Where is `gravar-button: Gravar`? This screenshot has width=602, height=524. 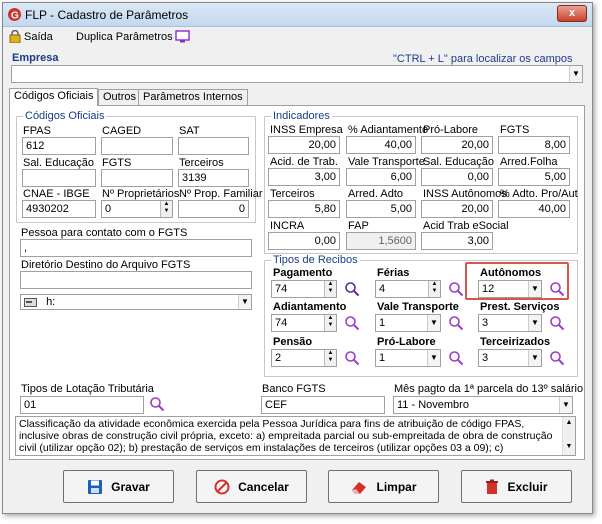 gravar-button: Gravar is located at coordinates (118, 486).